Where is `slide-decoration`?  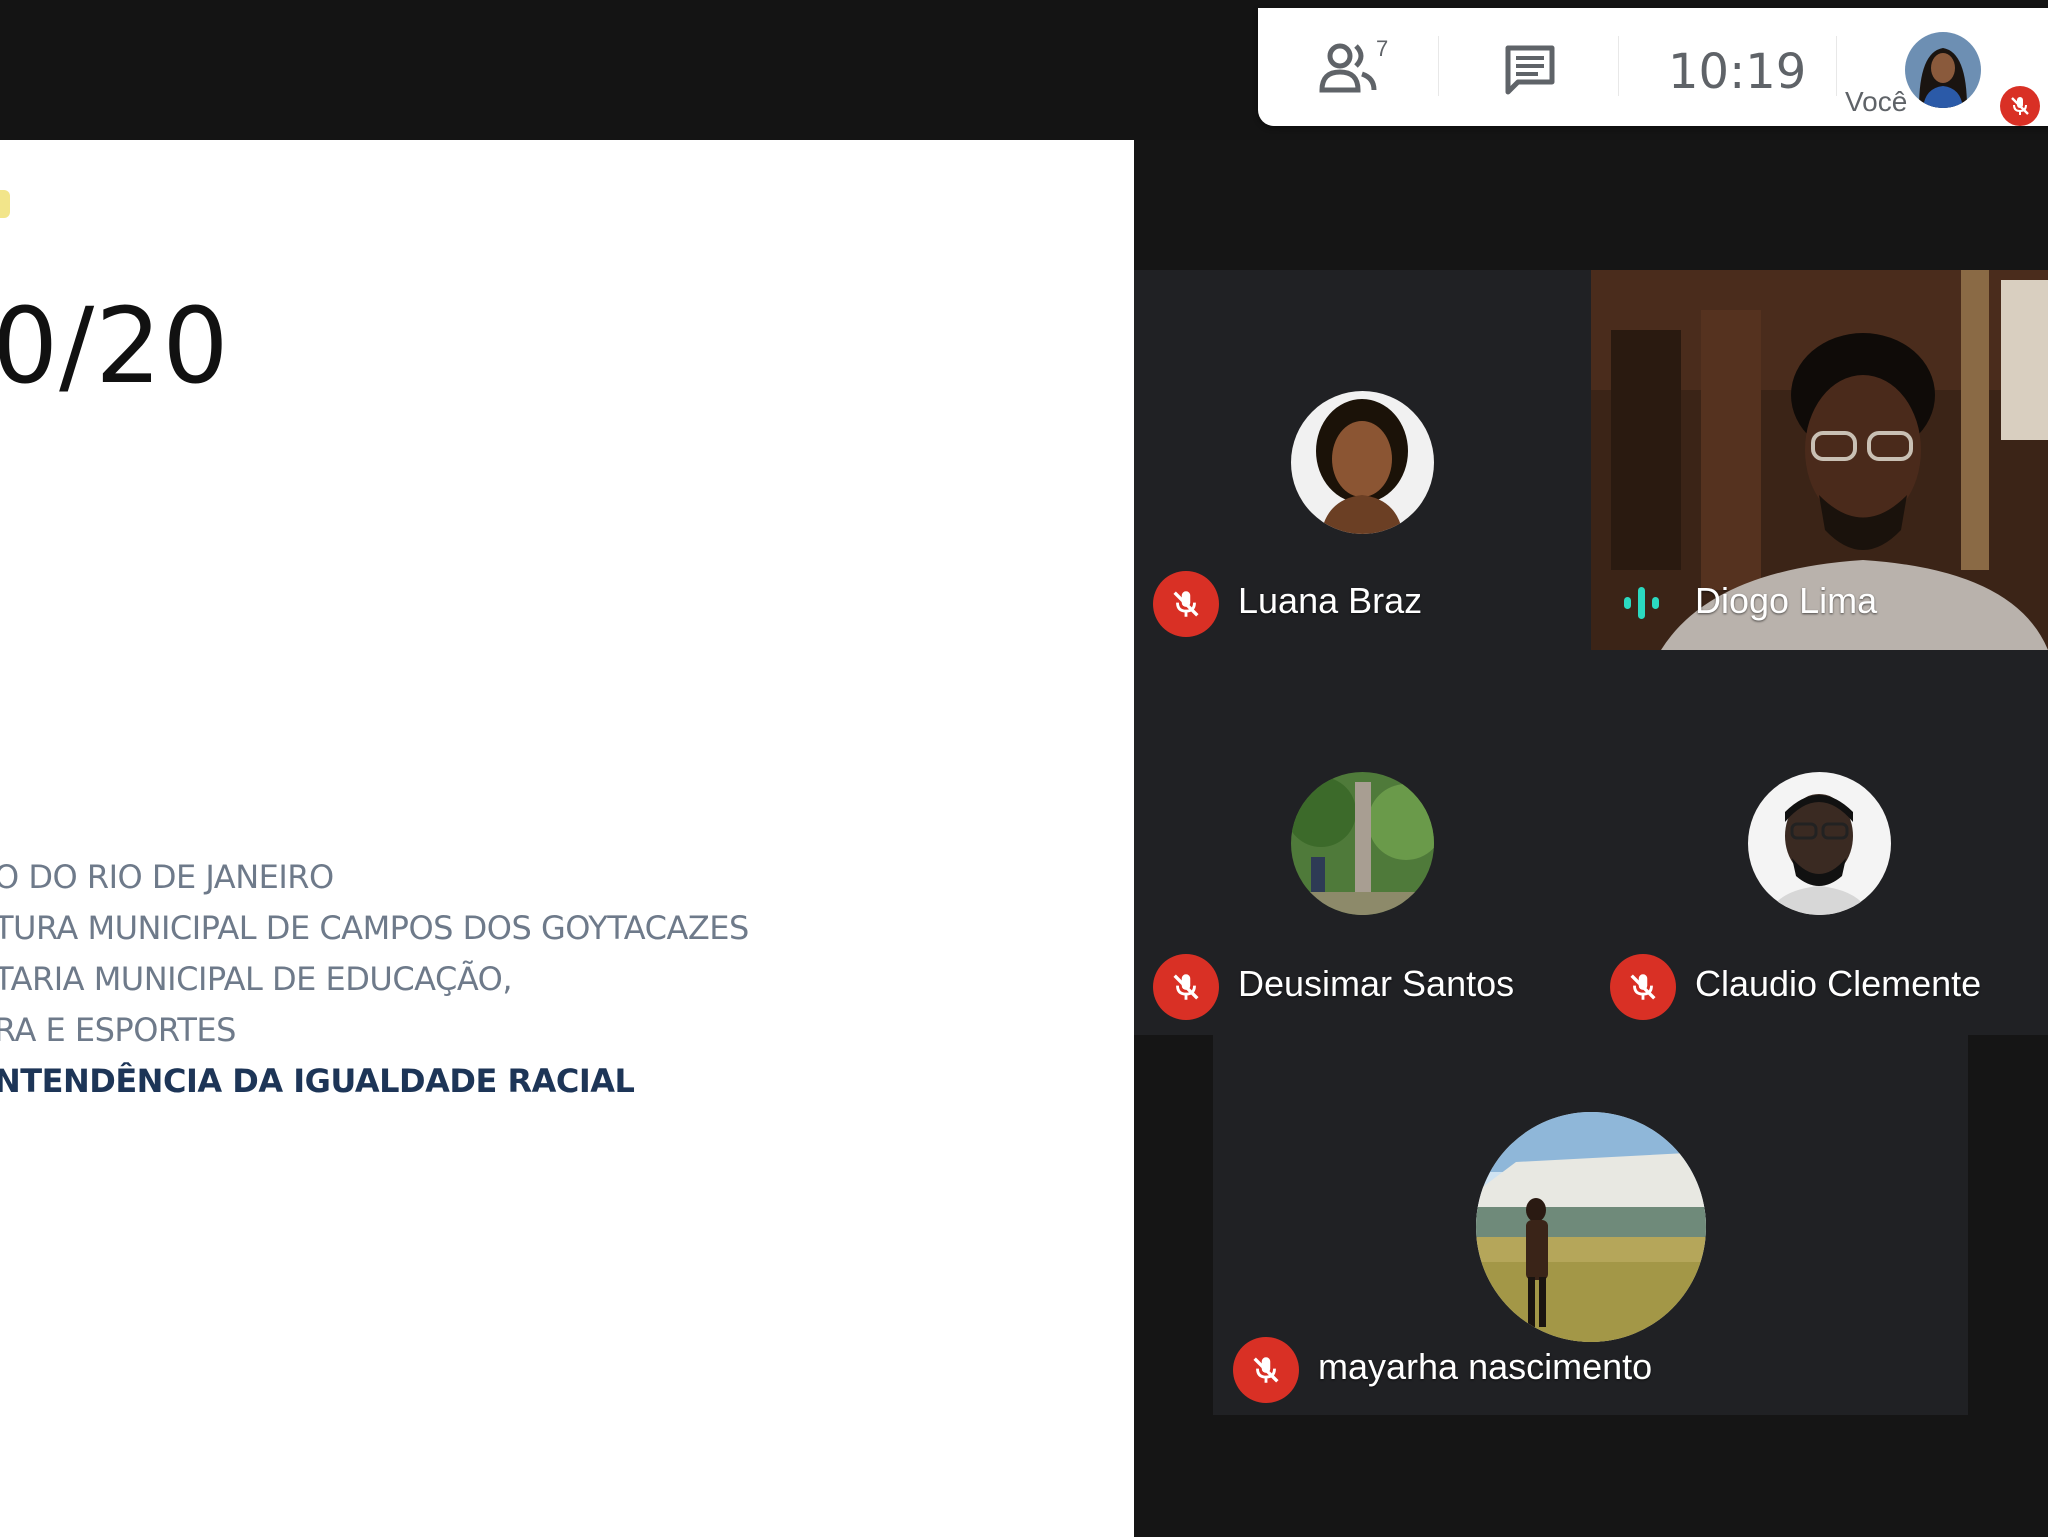 slide-decoration is located at coordinates (5, 204).